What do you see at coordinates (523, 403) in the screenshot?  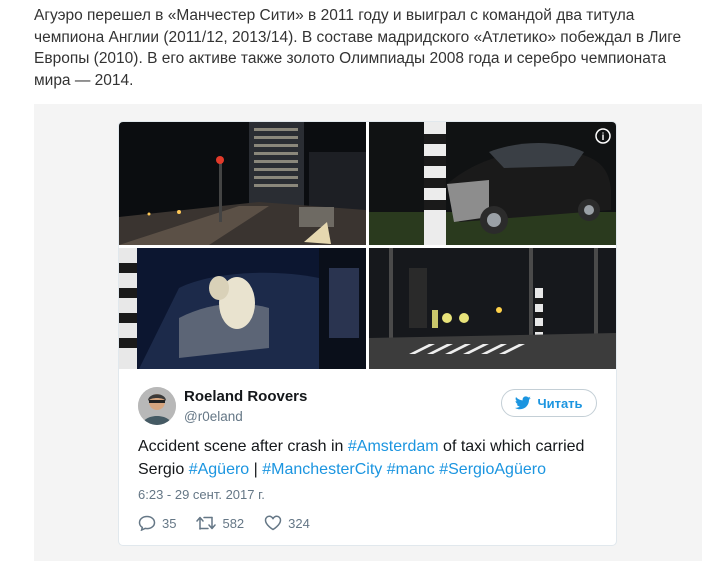 I see `twitter-bird-icon` at bounding box center [523, 403].